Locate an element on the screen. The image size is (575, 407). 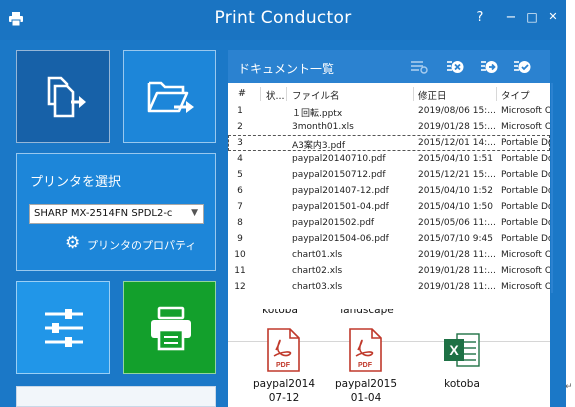
column-header-filename: ファイル名 is located at coordinates (351, 95).